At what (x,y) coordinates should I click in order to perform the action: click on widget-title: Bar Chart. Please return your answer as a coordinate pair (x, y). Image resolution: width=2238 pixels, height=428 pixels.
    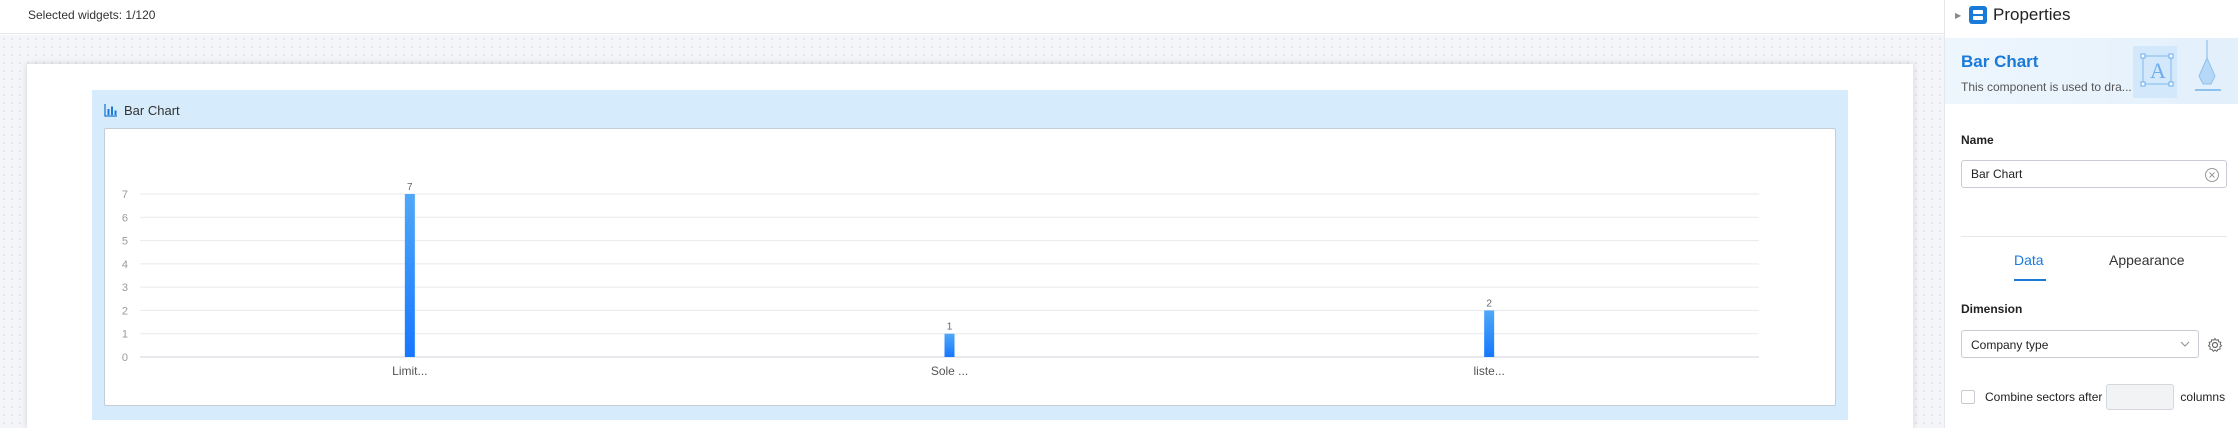
    Looking at the image, I should click on (152, 110).